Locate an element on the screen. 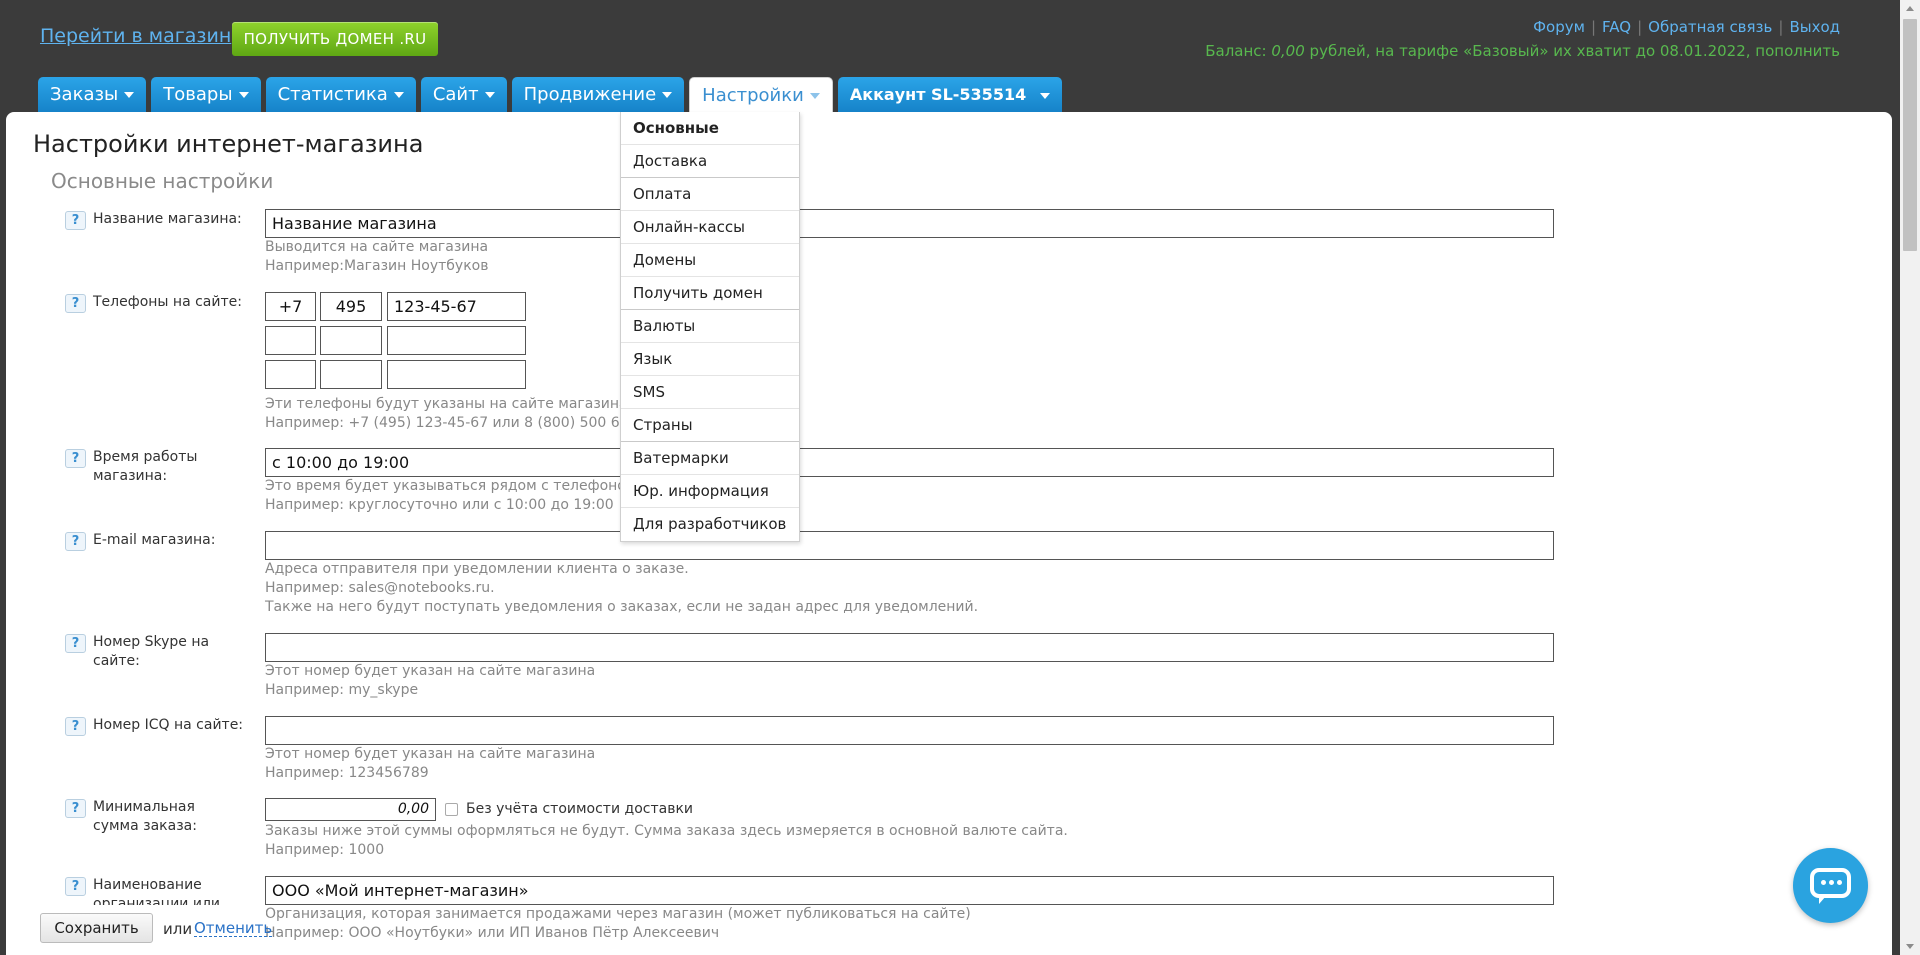 This screenshot has width=1920, height=955. tab-promotion: Продвижение is located at coordinates (598, 94).